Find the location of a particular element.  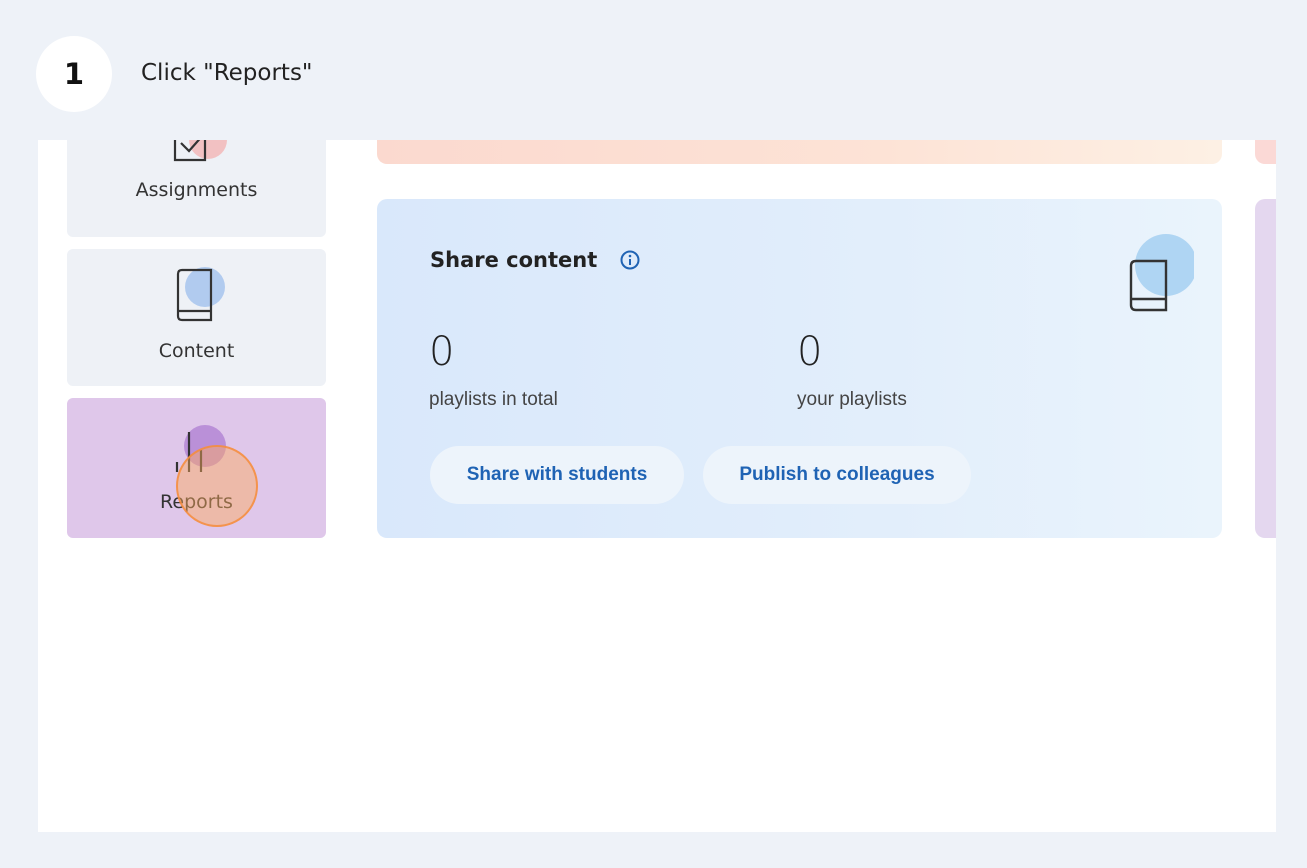

step-number-badge: 1 is located at coordinates (74, 74).